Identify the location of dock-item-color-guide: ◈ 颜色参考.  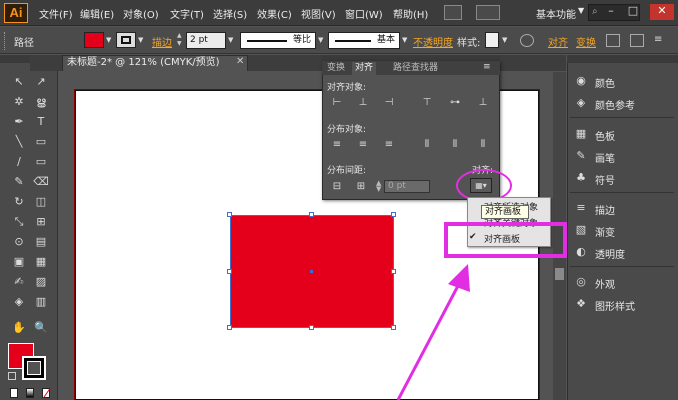
(626, 104).